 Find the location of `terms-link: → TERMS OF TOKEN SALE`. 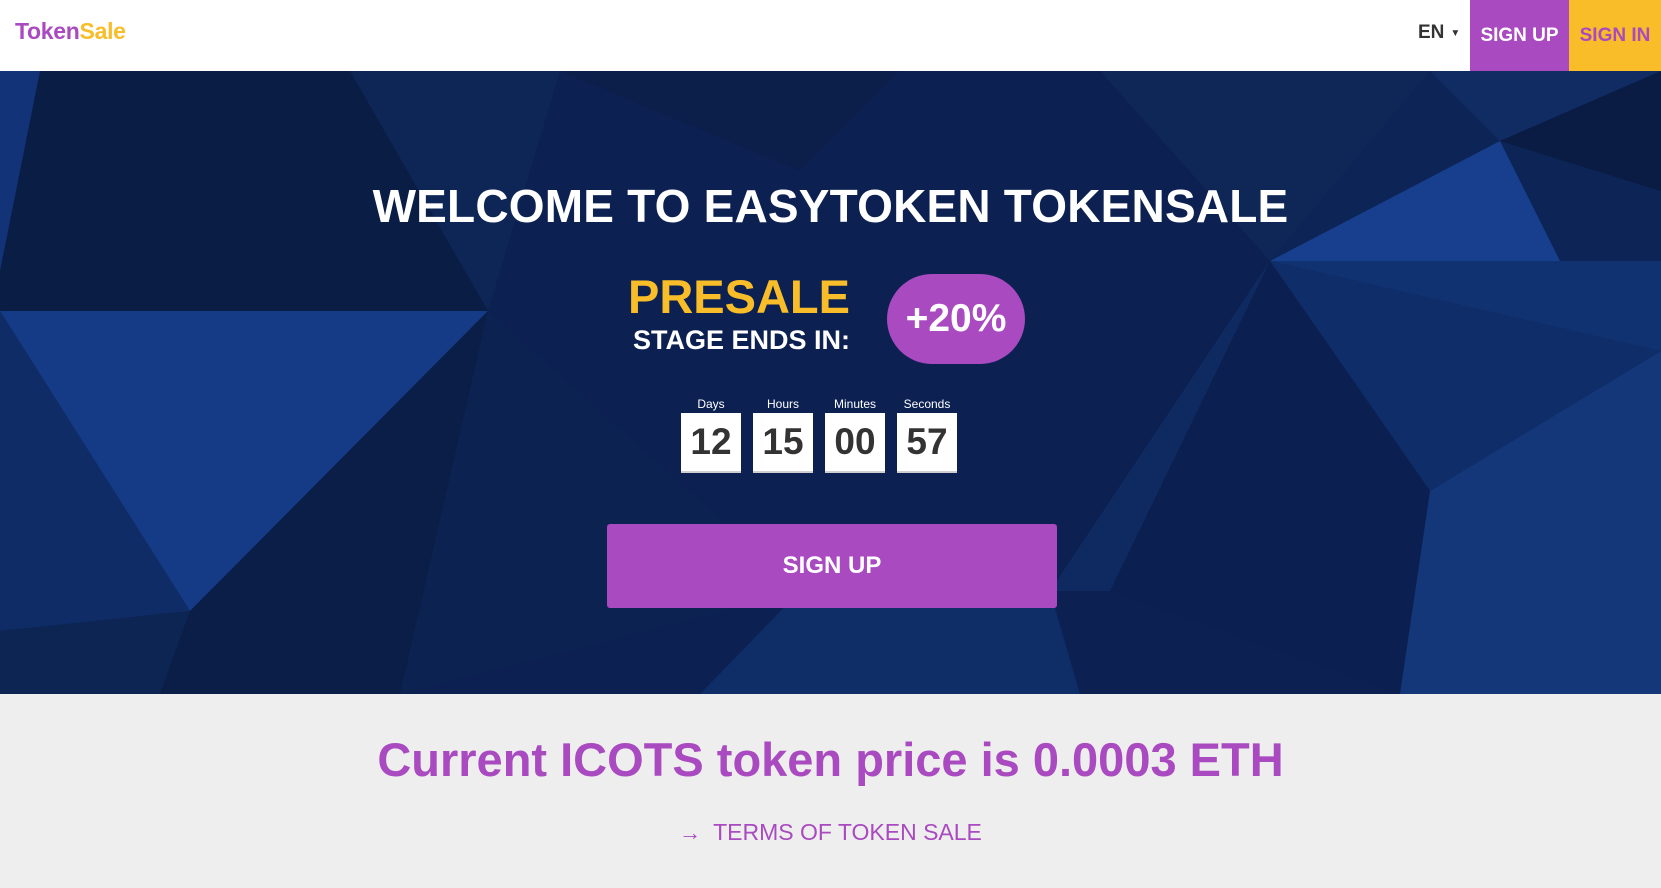

terms-link: → TERMS OF TOKEN SALE is located at coordinates (830, 832).